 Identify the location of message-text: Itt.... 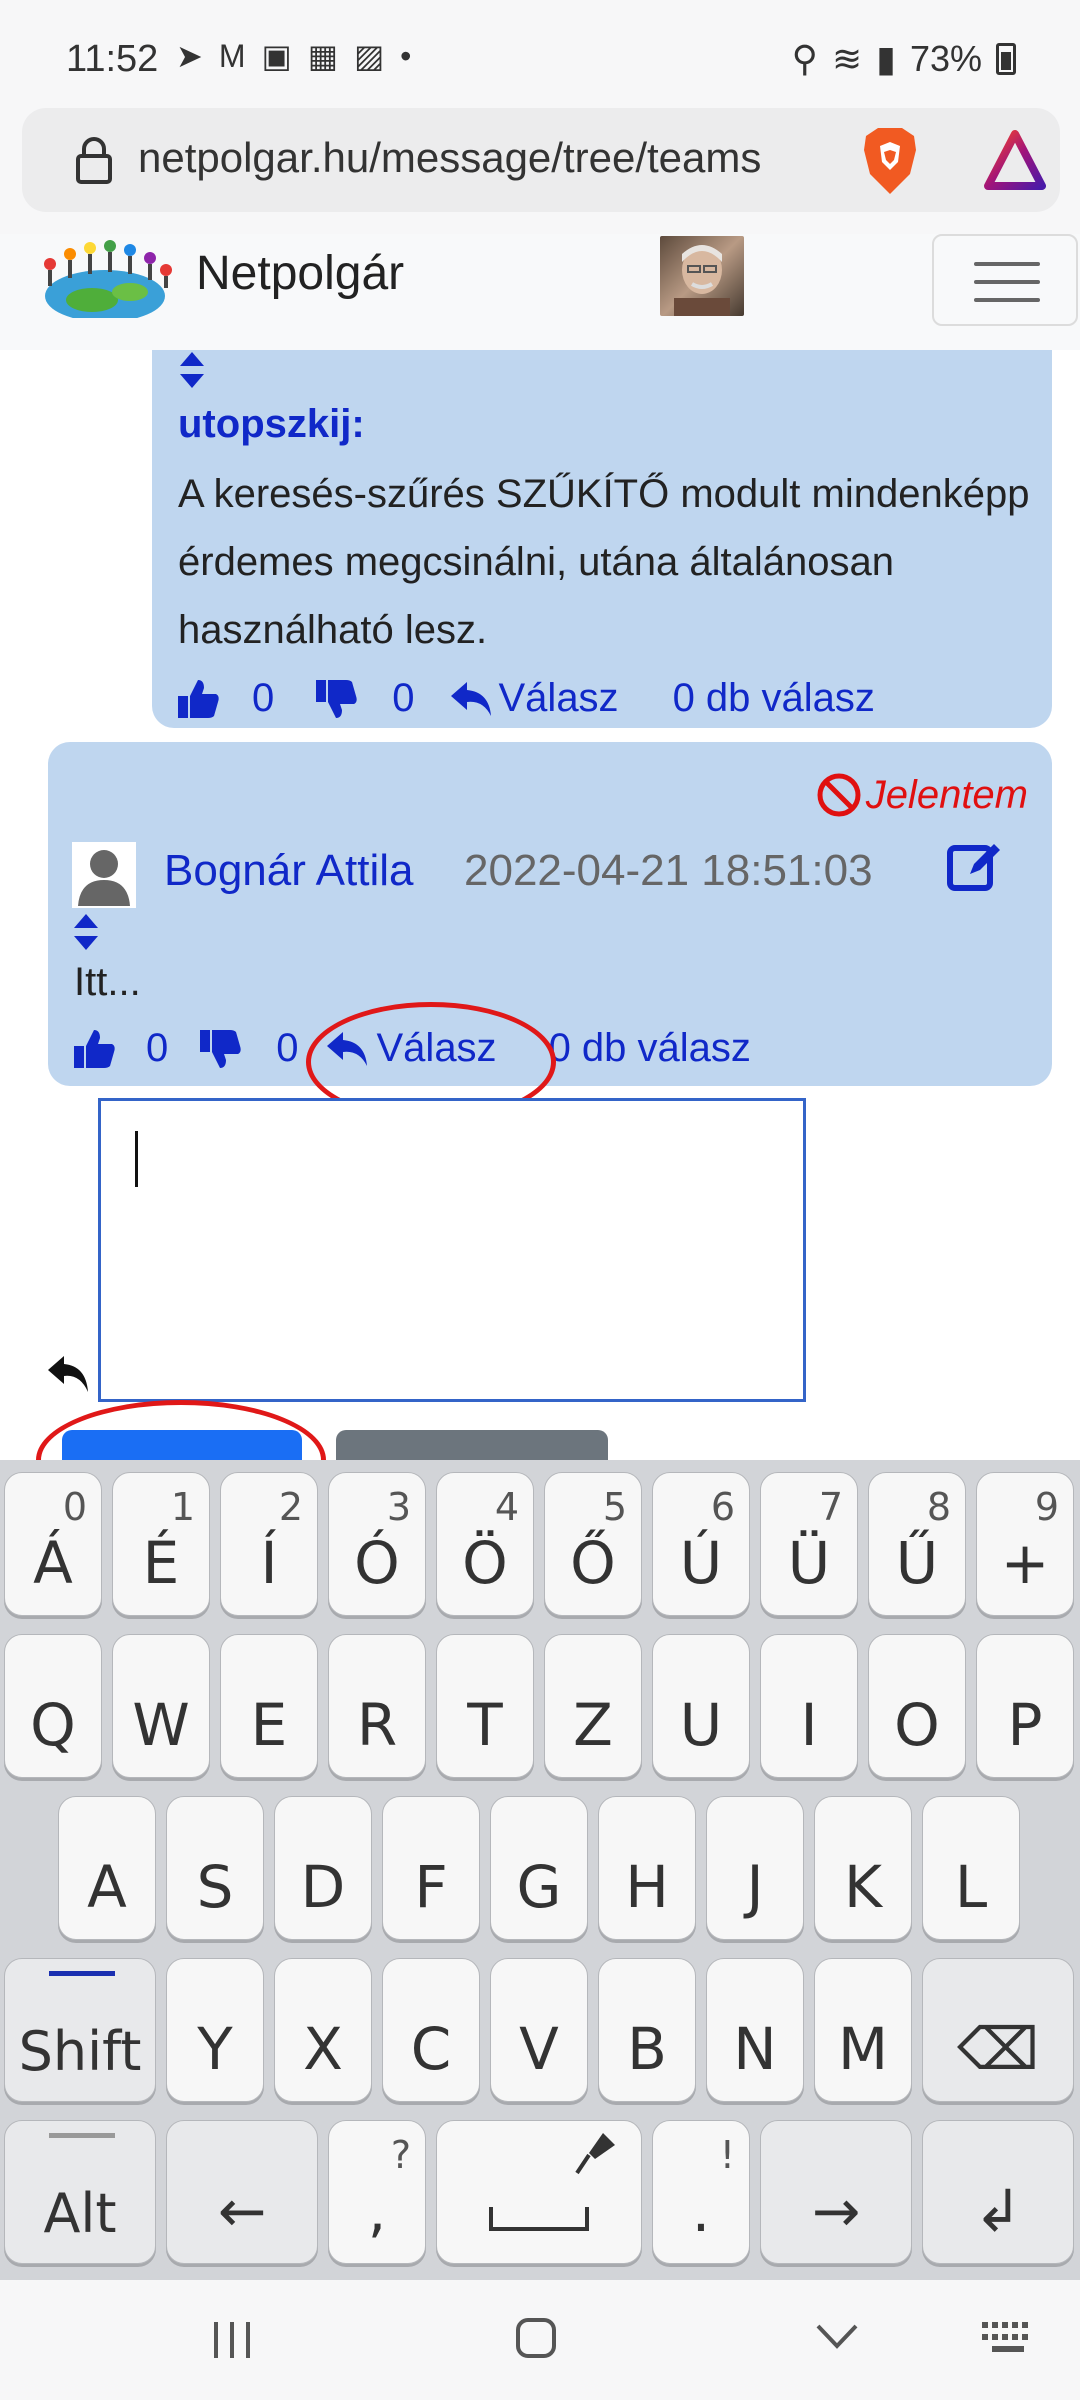
(107, 982).